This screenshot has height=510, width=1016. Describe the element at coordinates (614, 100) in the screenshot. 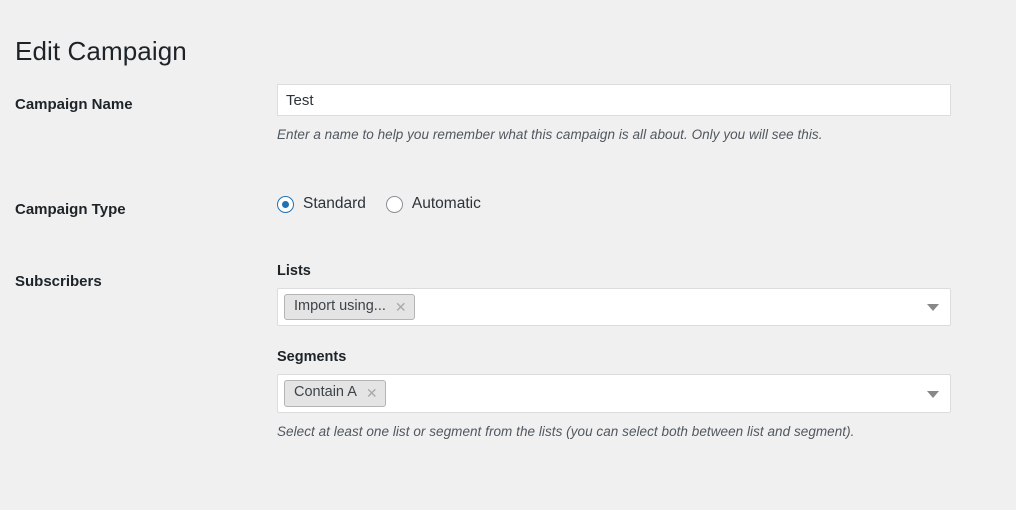

I see `campaign-name-input` at that location.